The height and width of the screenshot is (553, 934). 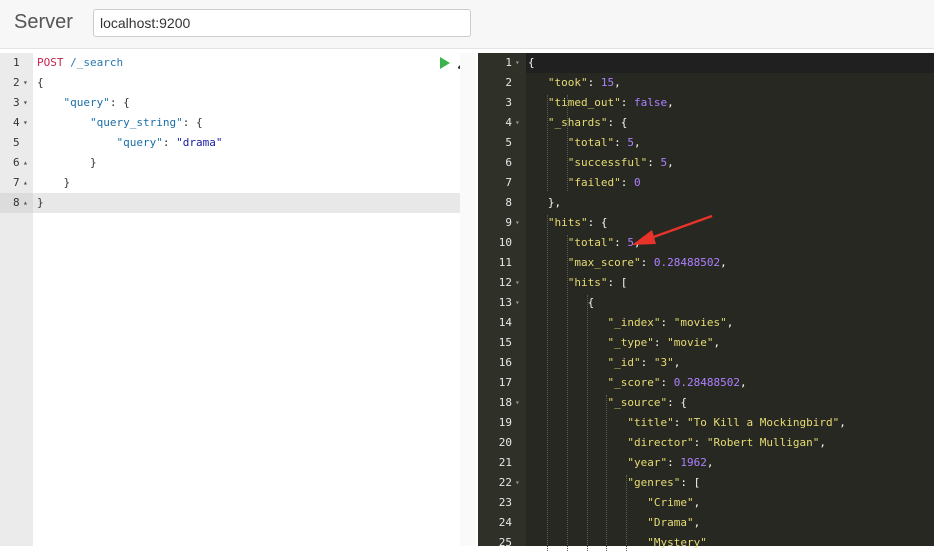 I want to click on code-token: : {, so click(x=119, y=102).